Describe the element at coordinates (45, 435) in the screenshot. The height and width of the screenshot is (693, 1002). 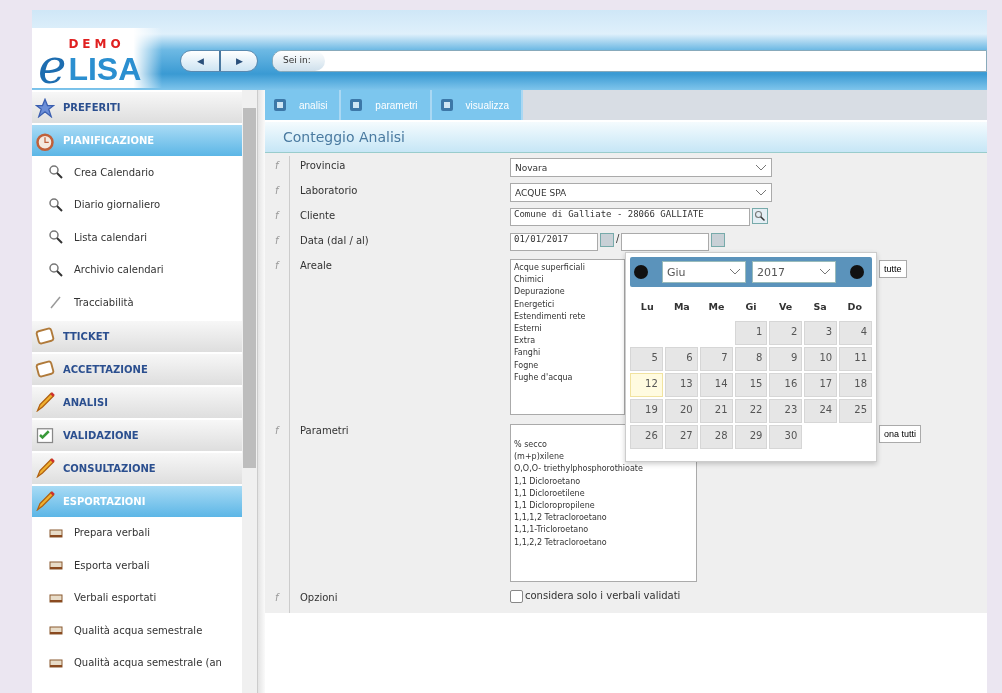
I see `checklist-icon` at that location.